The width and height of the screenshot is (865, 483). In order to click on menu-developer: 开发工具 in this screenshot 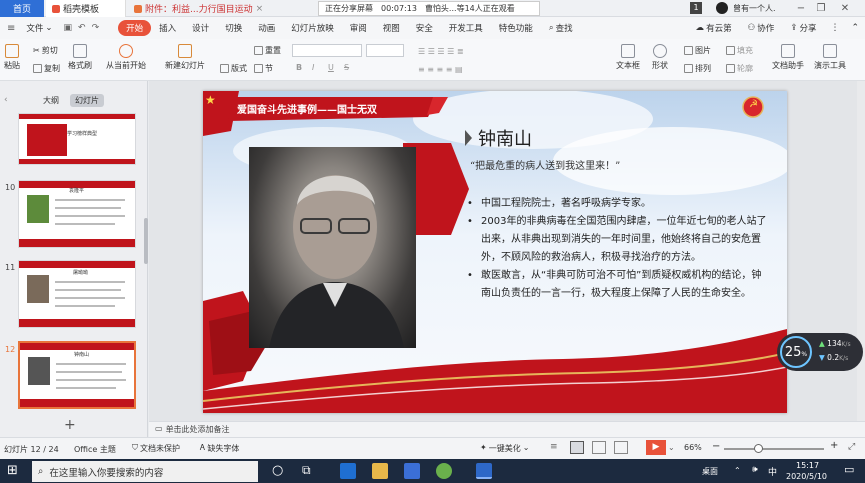, I will do `click(466, 28)`.